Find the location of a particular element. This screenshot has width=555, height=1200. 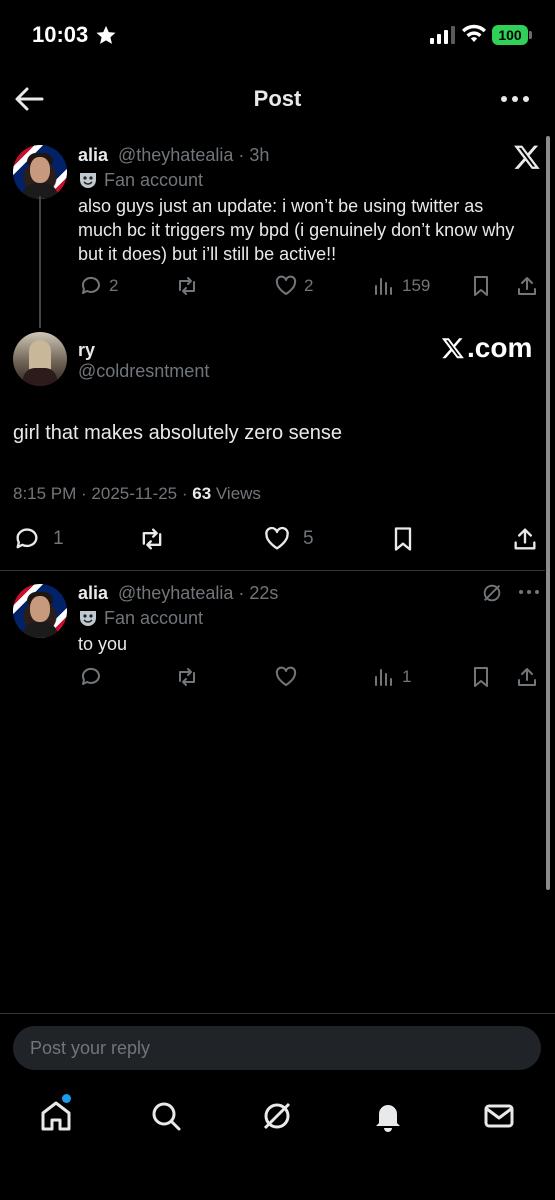

views-label: Views is located at coordinates (236, 493).